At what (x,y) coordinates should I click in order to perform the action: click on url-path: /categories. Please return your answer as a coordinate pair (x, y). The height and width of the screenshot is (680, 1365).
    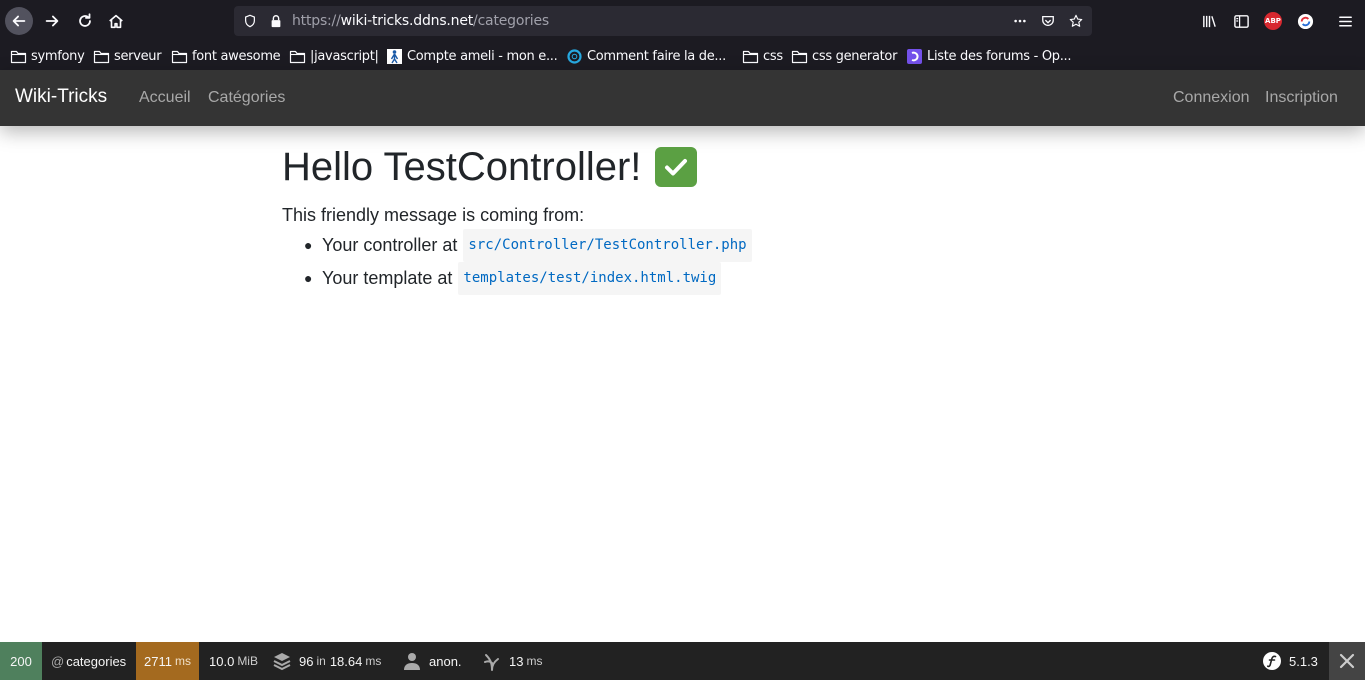
    Looking at the image, I should click on (511, 21).